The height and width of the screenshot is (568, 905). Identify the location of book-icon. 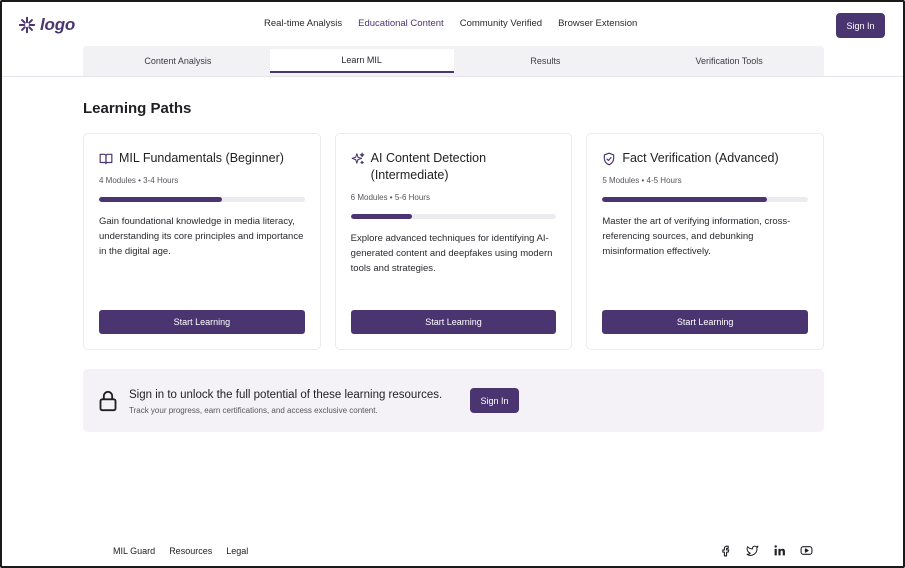
(106, 159).